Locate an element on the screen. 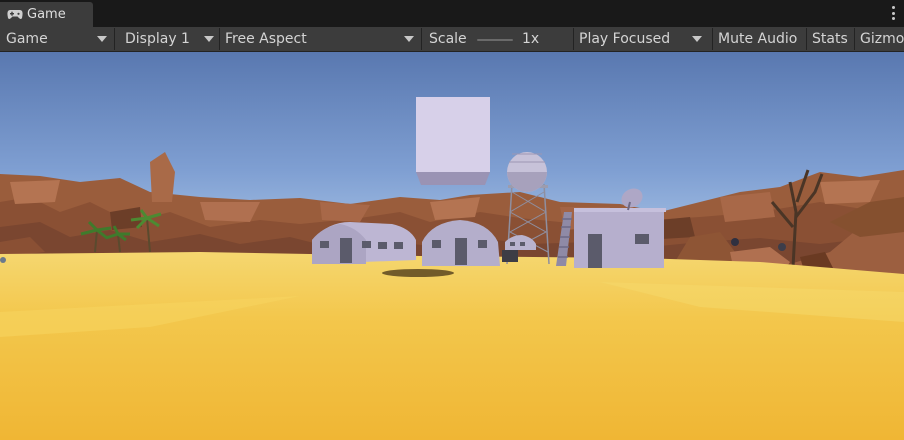 Image resolution: width=904 pixels, height=440 pixels. aspect-label: Free Aspect is located at coordinates (266, 39).